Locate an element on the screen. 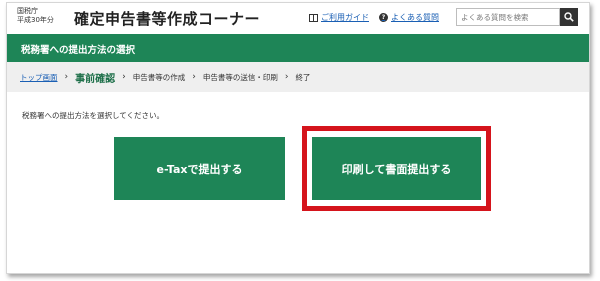 The width and height of the screenshot is (600, 281). app-title: 確定申告書等作成コーナー is located at coordinates (167, 19).